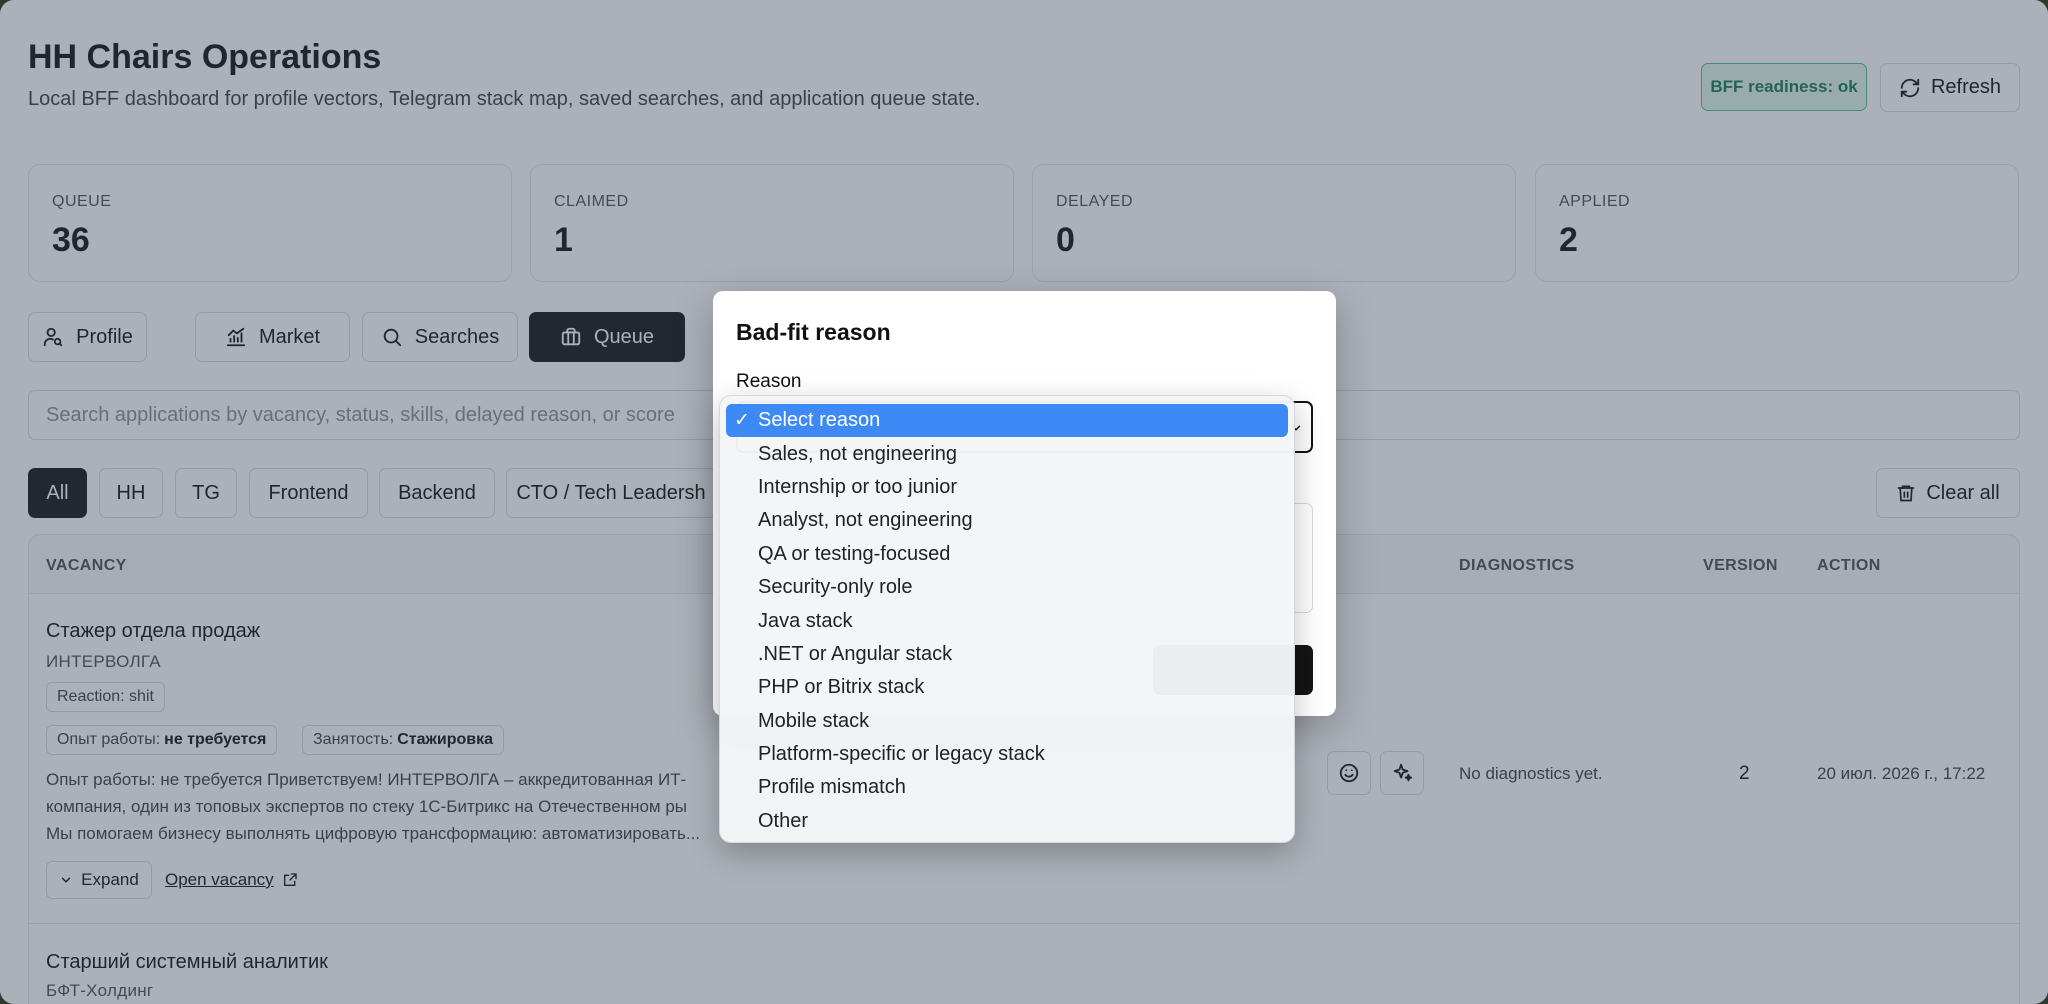  Describe the element at coordinates (1007, 453) in the screenshot. I see `reason-option-sales: Sales, not engineering` at that location.